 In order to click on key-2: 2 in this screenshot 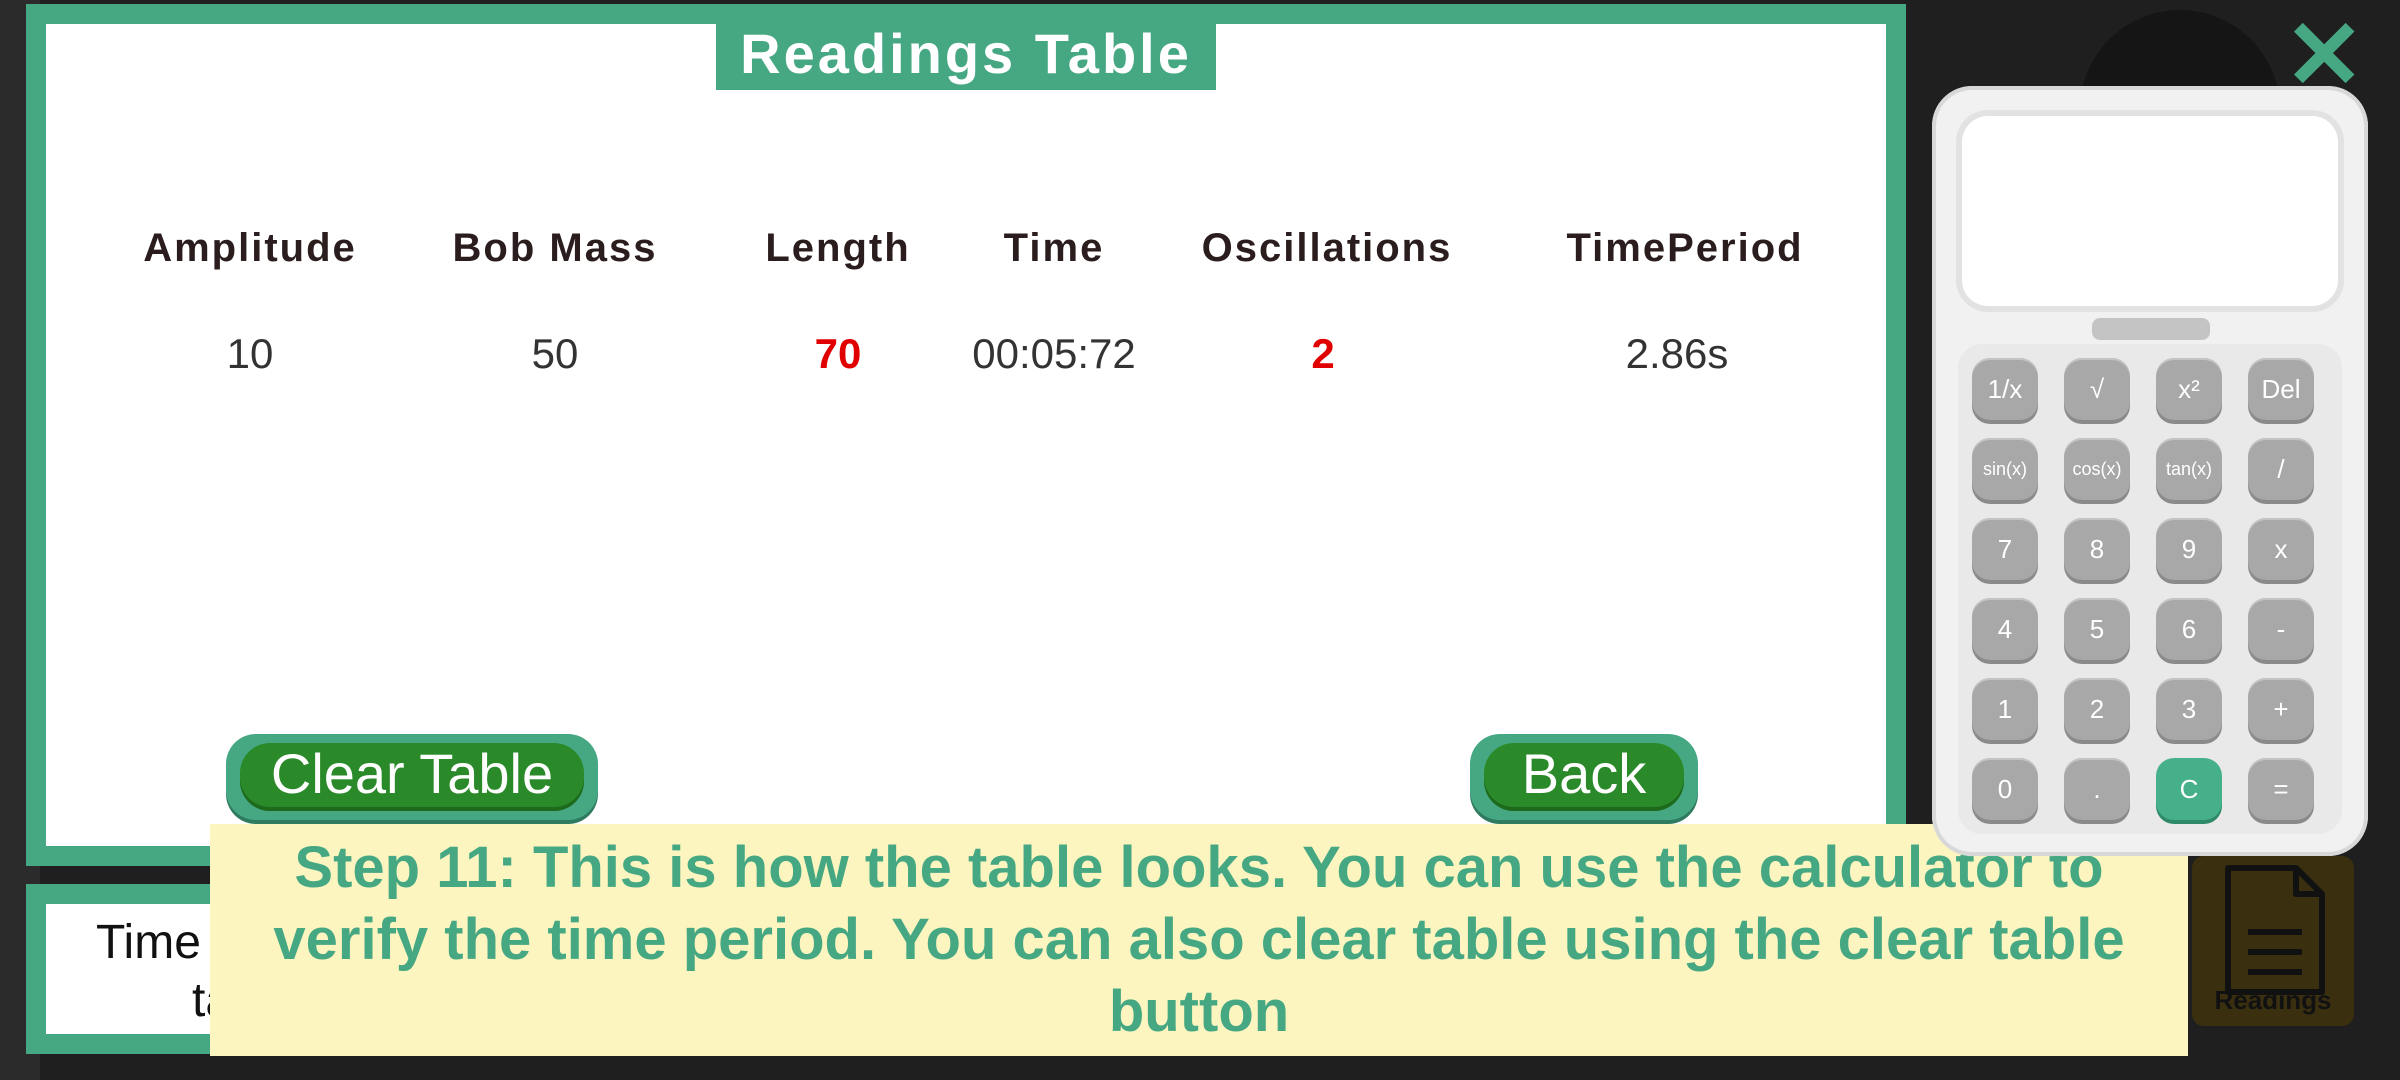, I will do `click(2097, 709)`.